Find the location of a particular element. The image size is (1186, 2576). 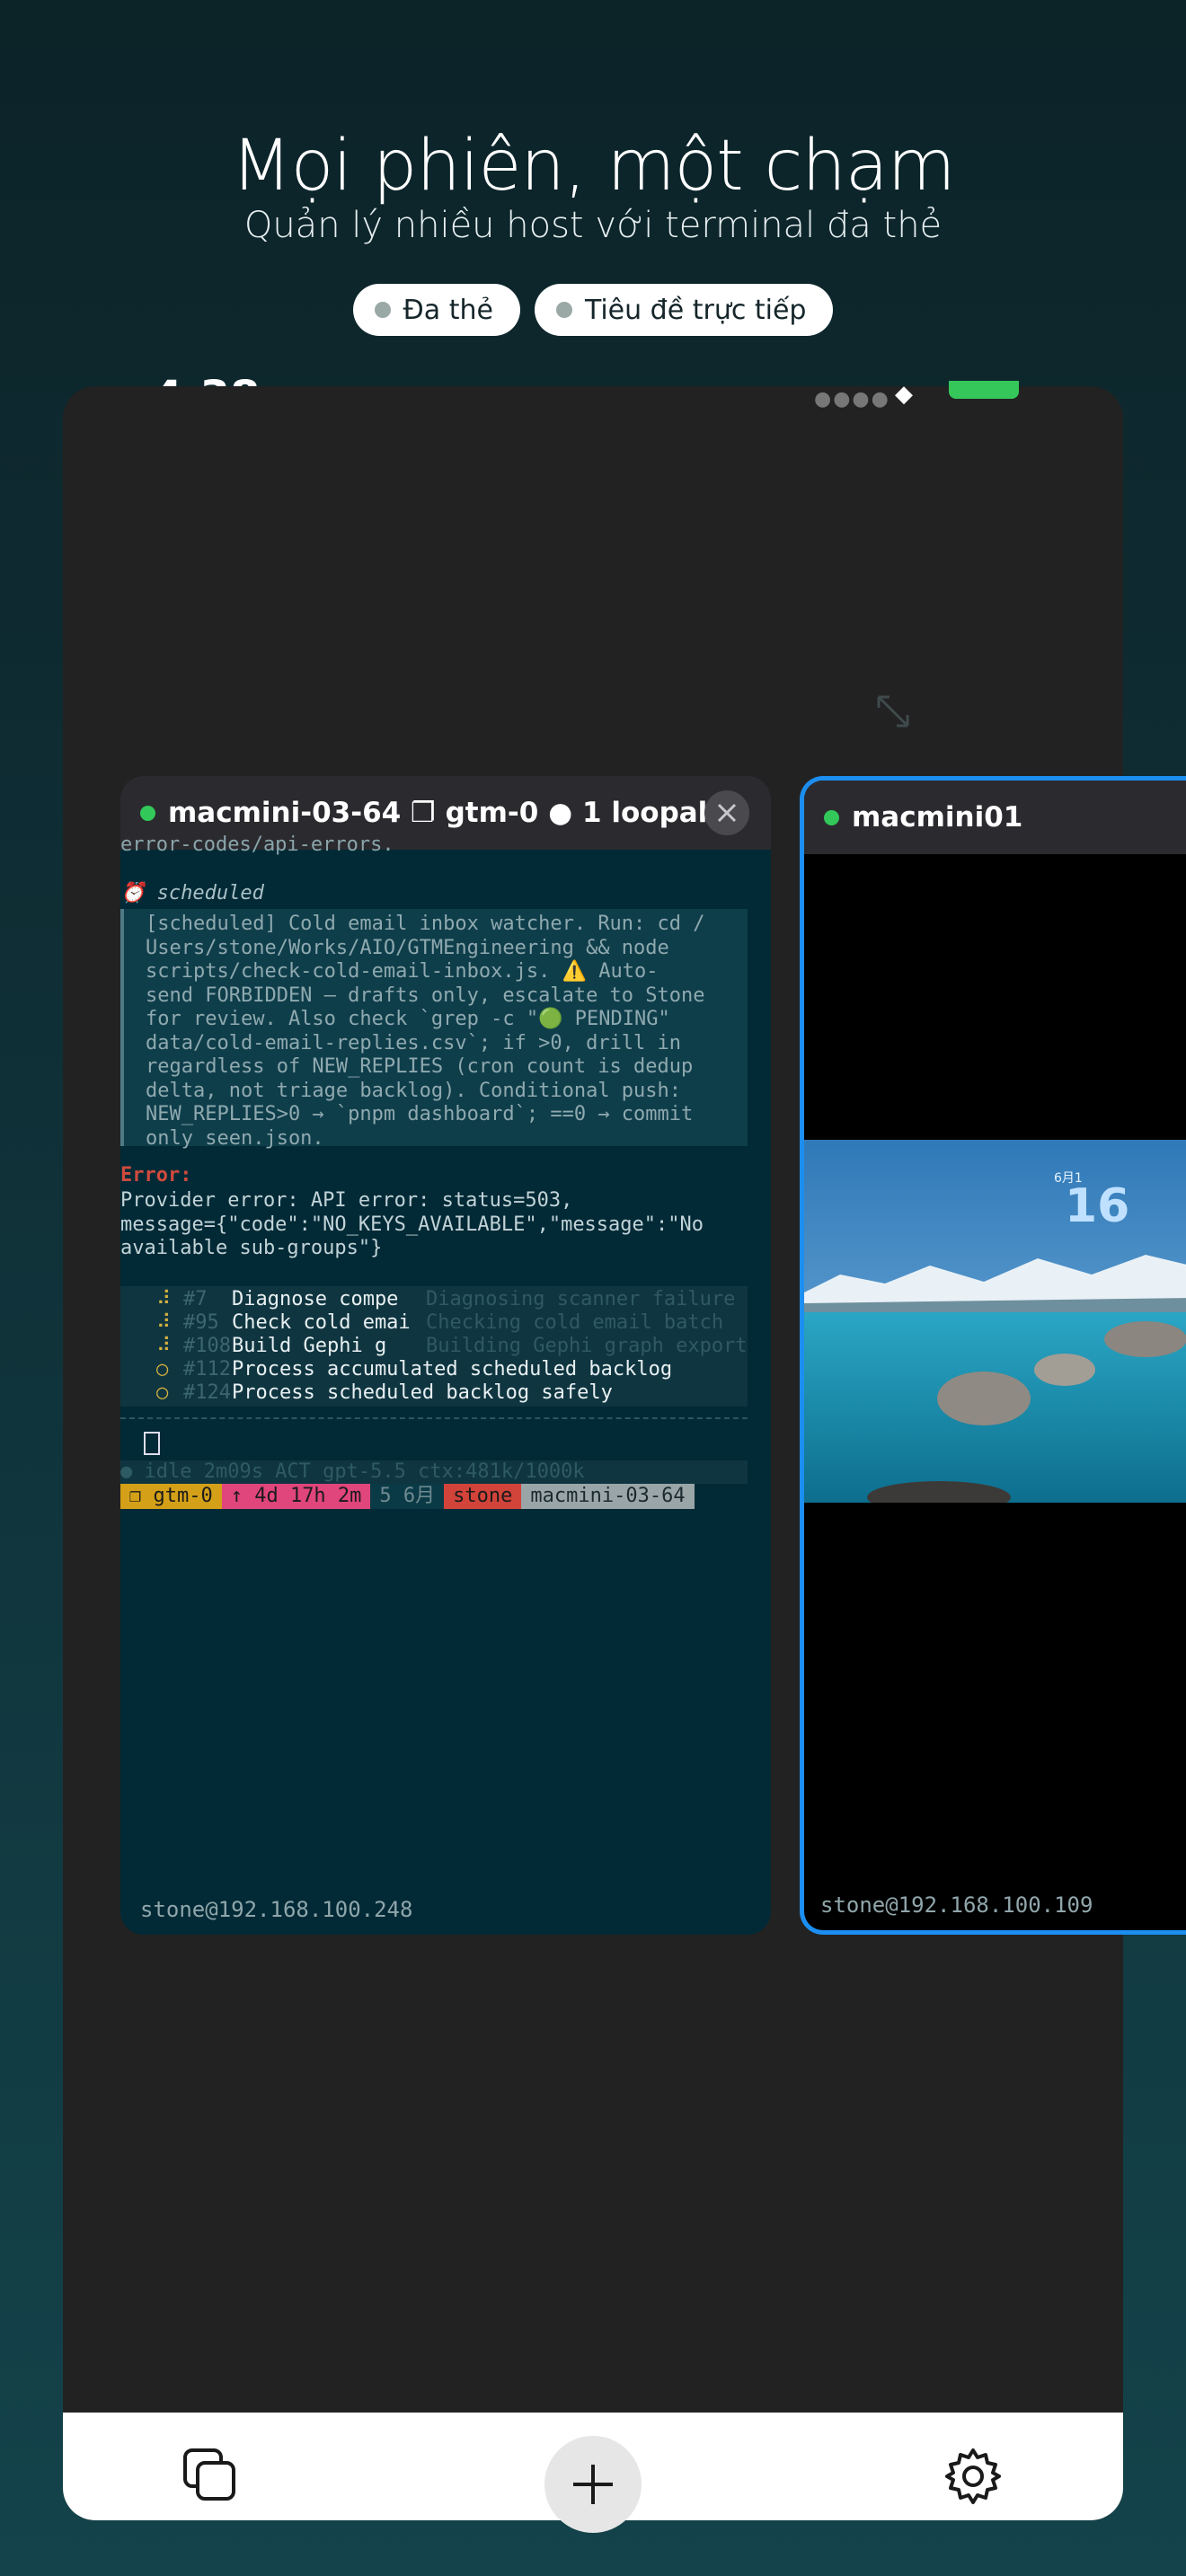

terminal-line: Provider error: API error: status=503, is located at coordinates (346, 1200).